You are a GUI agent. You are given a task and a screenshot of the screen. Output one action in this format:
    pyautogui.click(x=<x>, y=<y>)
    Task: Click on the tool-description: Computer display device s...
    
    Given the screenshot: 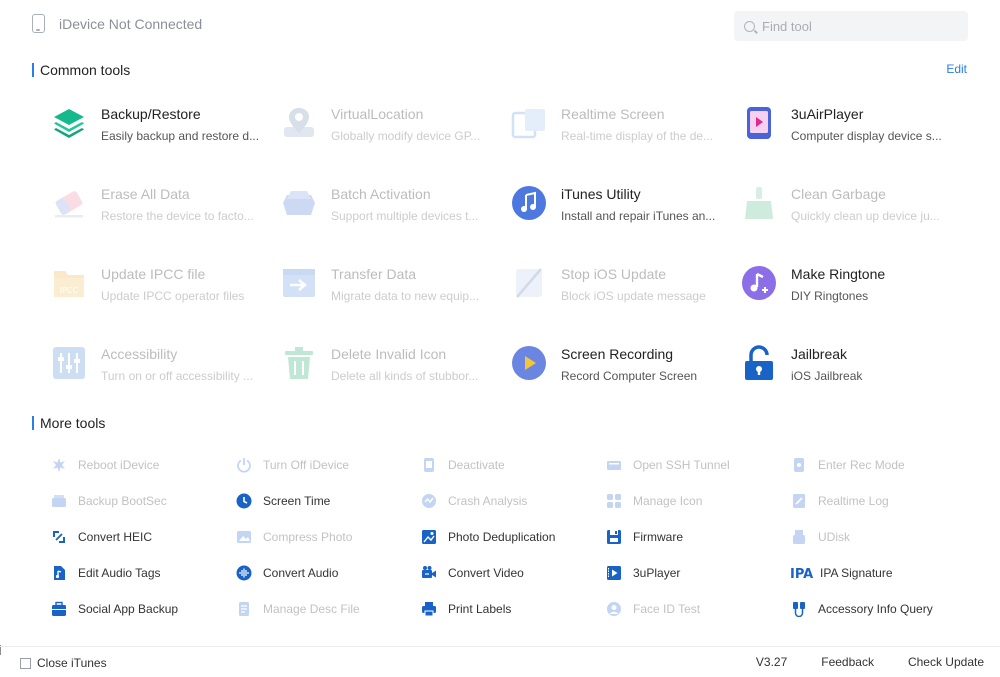 What is the action you would take?
    pyautogui.click(x=866, y=136)
    